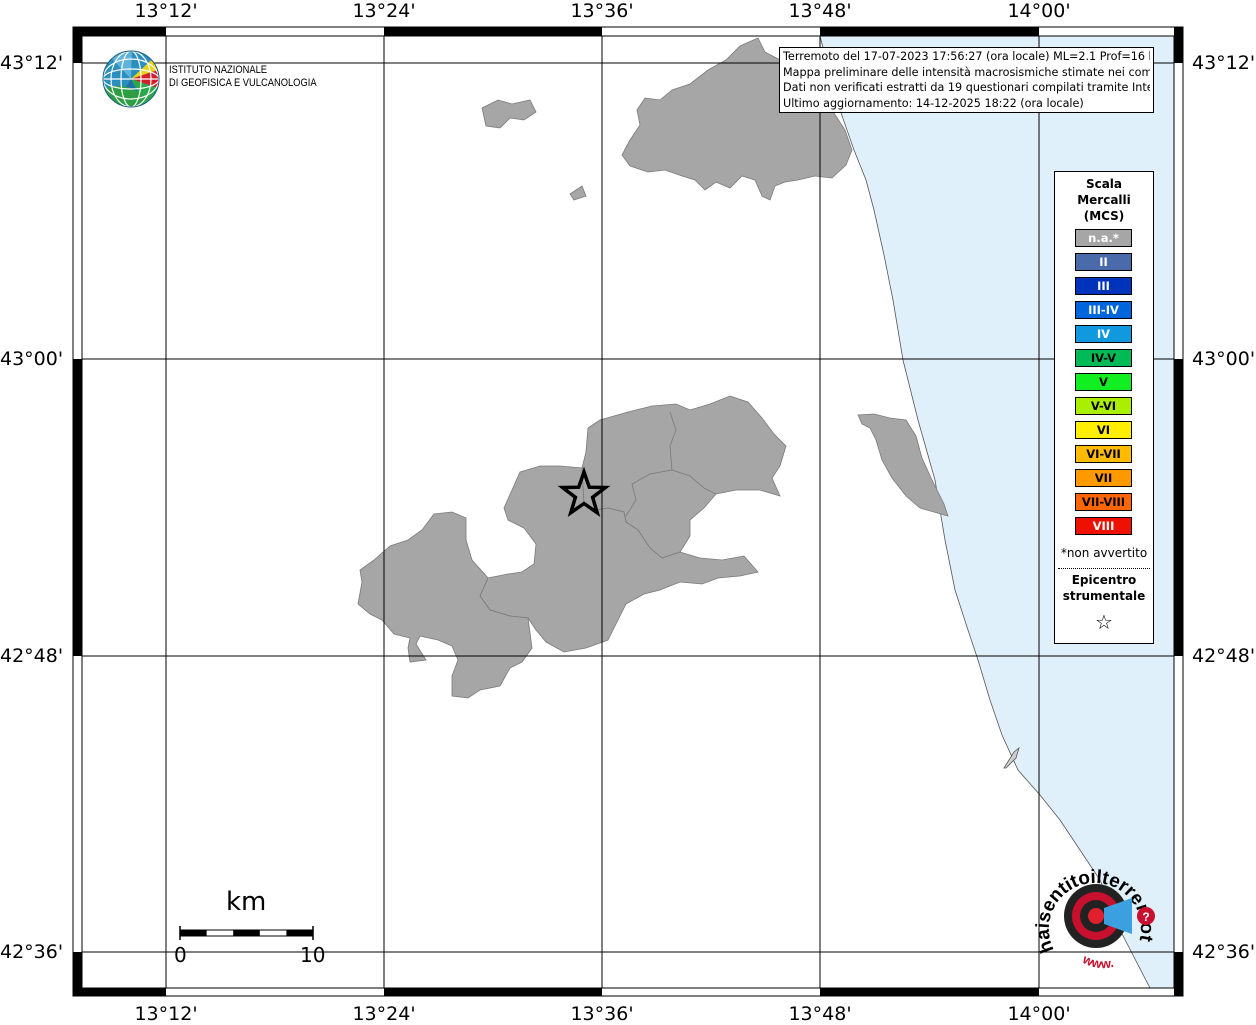  Describe the element at coordinates (1104, 622) in the screenshot. I see `legend-star-icon: ☆` at that location.